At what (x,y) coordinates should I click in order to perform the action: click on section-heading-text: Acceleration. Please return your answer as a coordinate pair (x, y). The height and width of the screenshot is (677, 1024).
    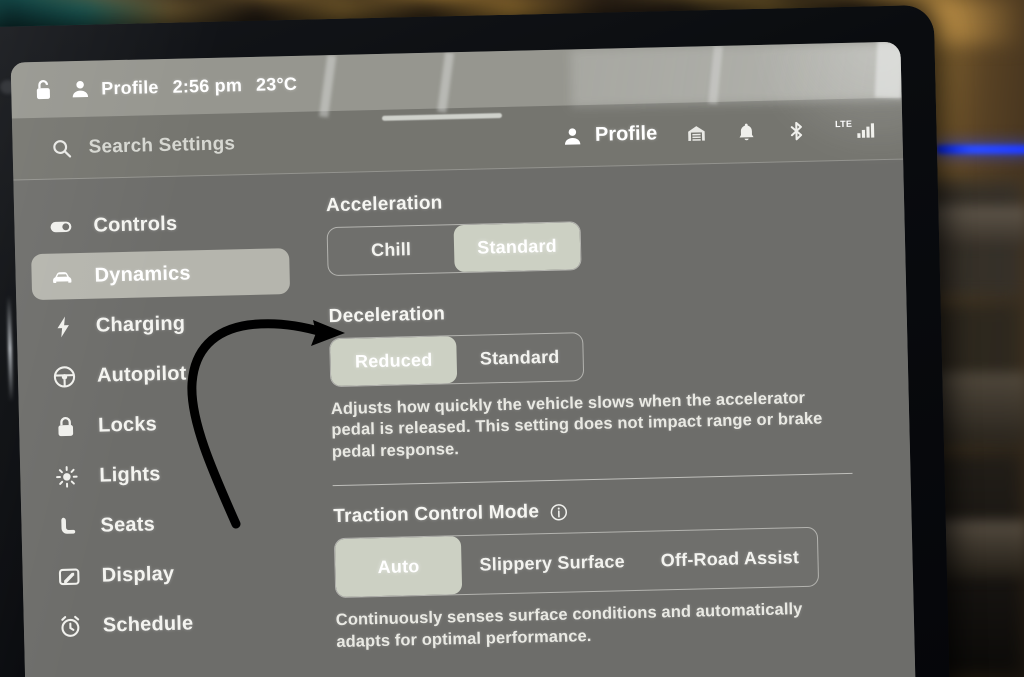
    Looking at the image, I should click on (384, 204).